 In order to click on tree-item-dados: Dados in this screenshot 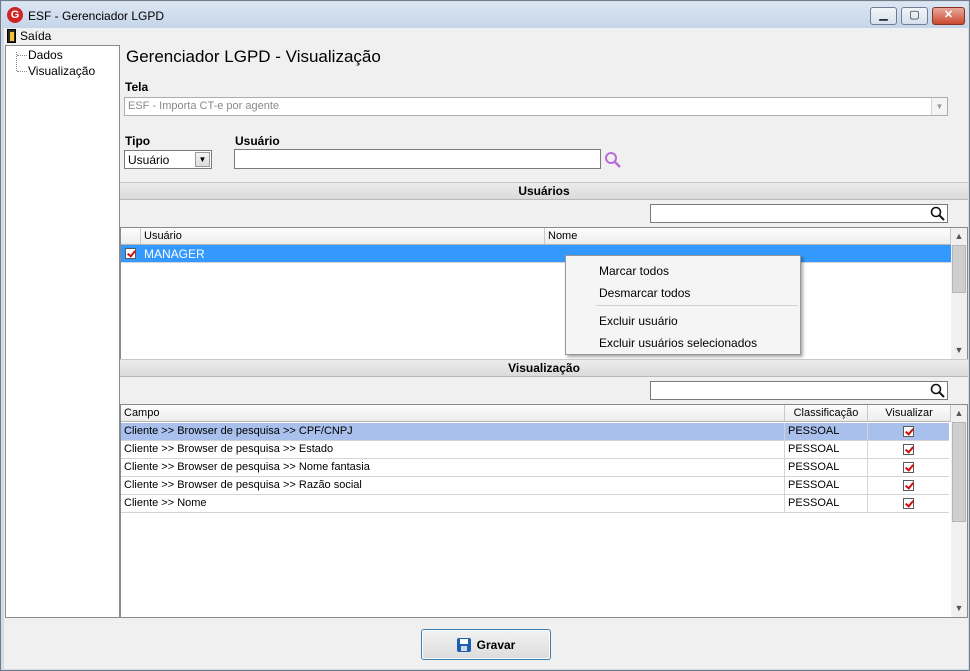, I will do `click(45, 55)`.